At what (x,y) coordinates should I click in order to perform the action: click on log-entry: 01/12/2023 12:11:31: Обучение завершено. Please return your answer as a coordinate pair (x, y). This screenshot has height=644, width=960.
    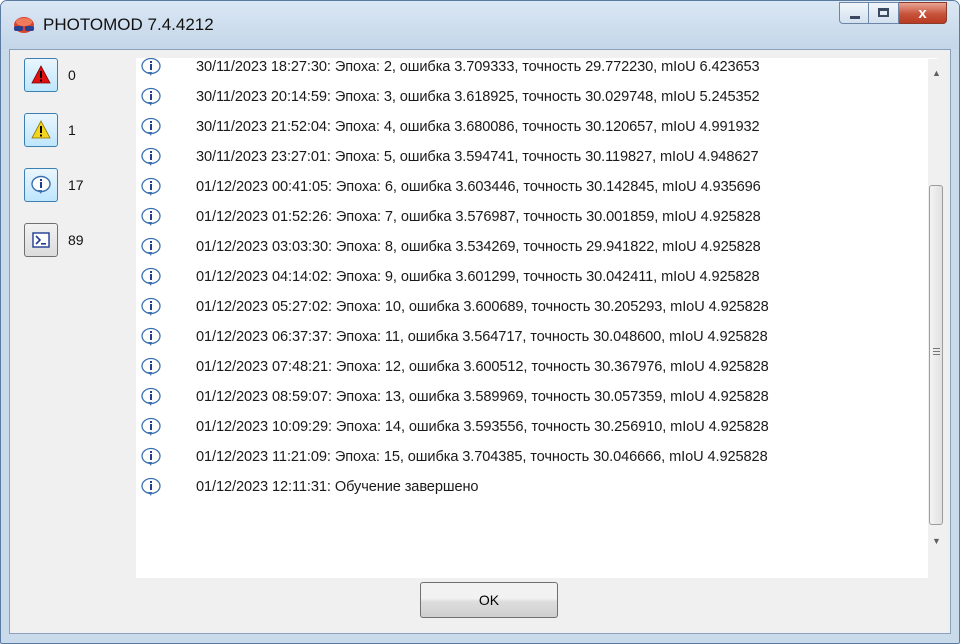
    Looking at the image, I should click on (307, 487).